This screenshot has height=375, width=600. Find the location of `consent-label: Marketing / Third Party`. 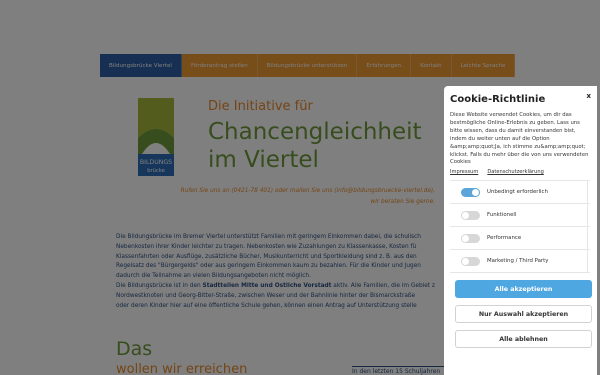

consent-label: Marketing / Third Party is located at coordinates (518, 261).